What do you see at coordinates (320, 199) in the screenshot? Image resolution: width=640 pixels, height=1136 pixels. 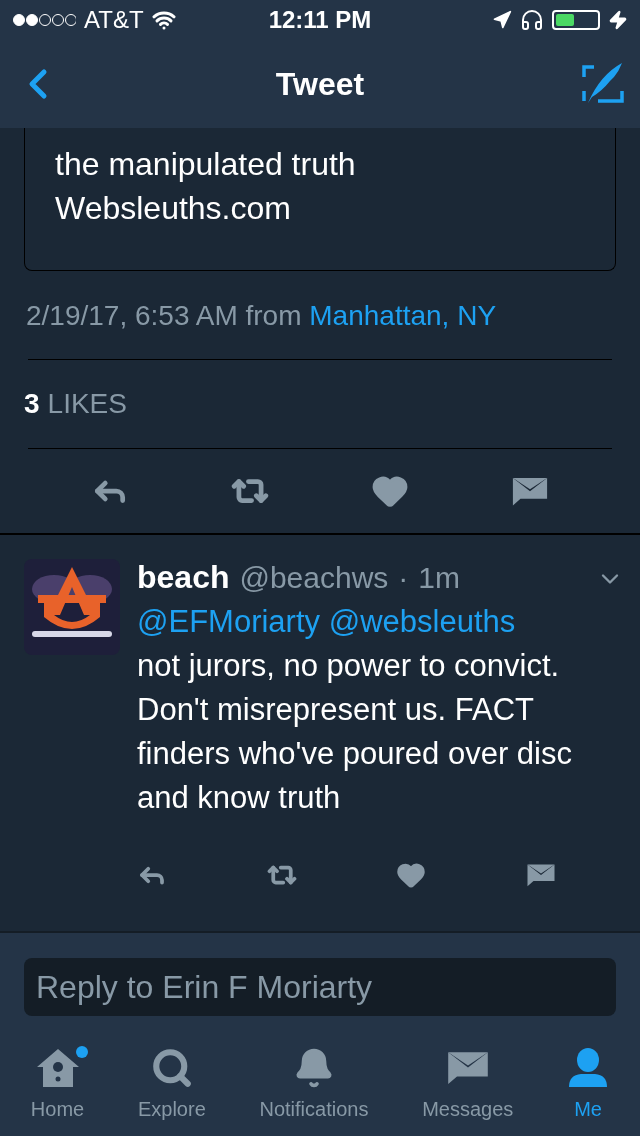 I see `quoted-tweet-card: the manipulated truth Websleuths.com` at bounding box center [320, 199].